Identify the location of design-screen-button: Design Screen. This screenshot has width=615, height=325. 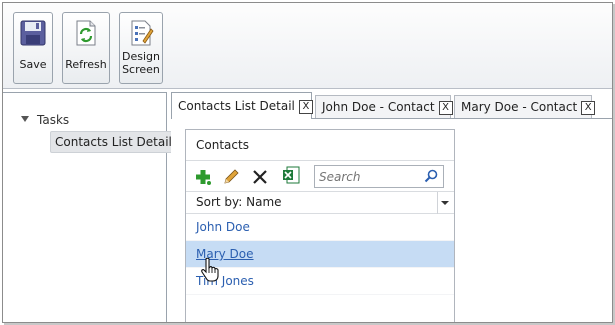
(141, 48).